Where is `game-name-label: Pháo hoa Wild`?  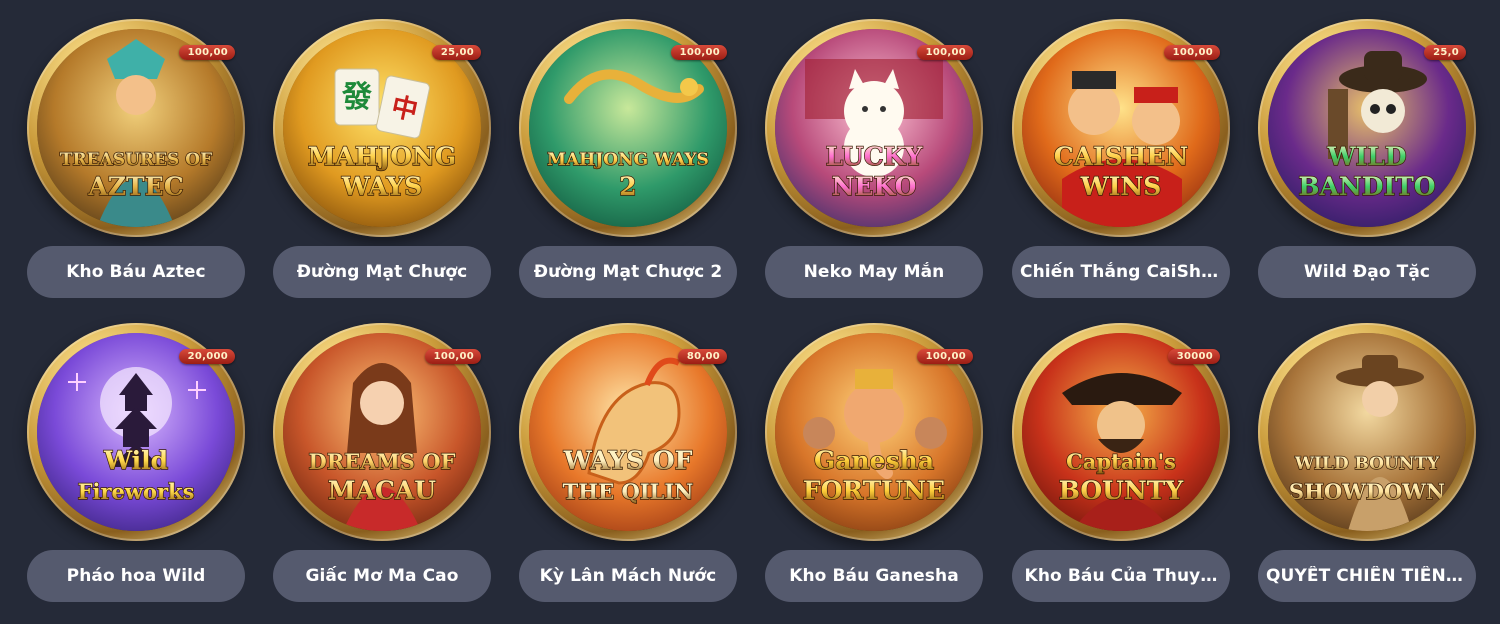 game-name-label: Pháo hoa Wild is located at coordinates (136, 576).